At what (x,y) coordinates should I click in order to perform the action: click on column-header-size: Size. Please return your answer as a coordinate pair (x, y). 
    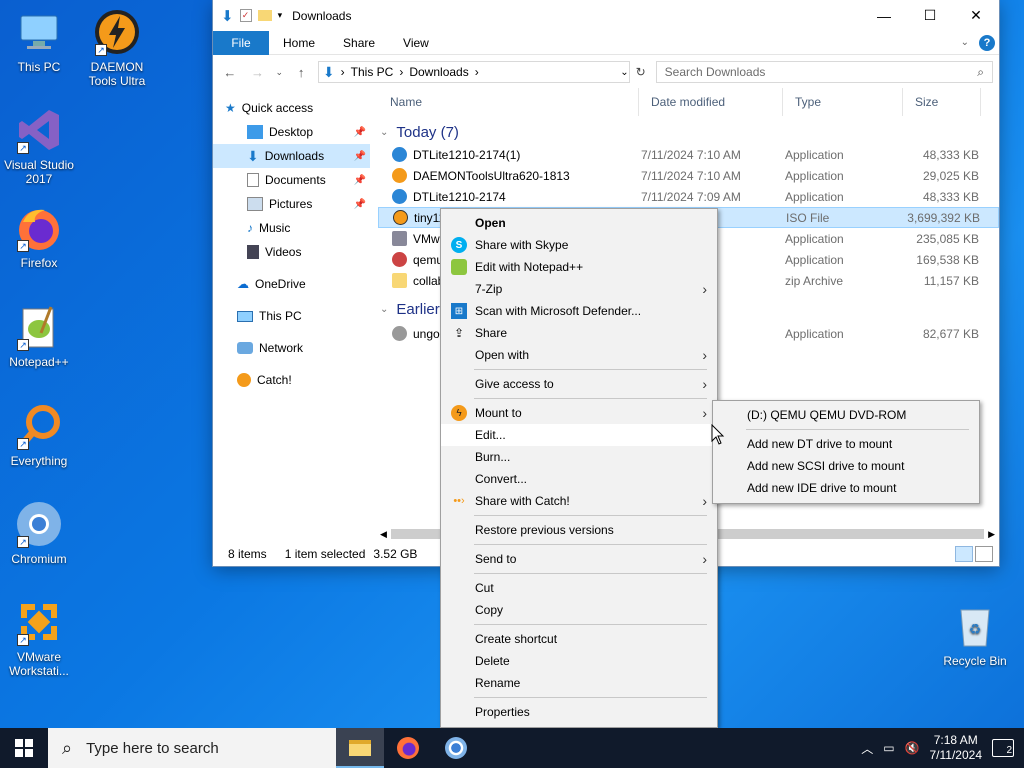
    Looking at the image, I should click on (942, 102).